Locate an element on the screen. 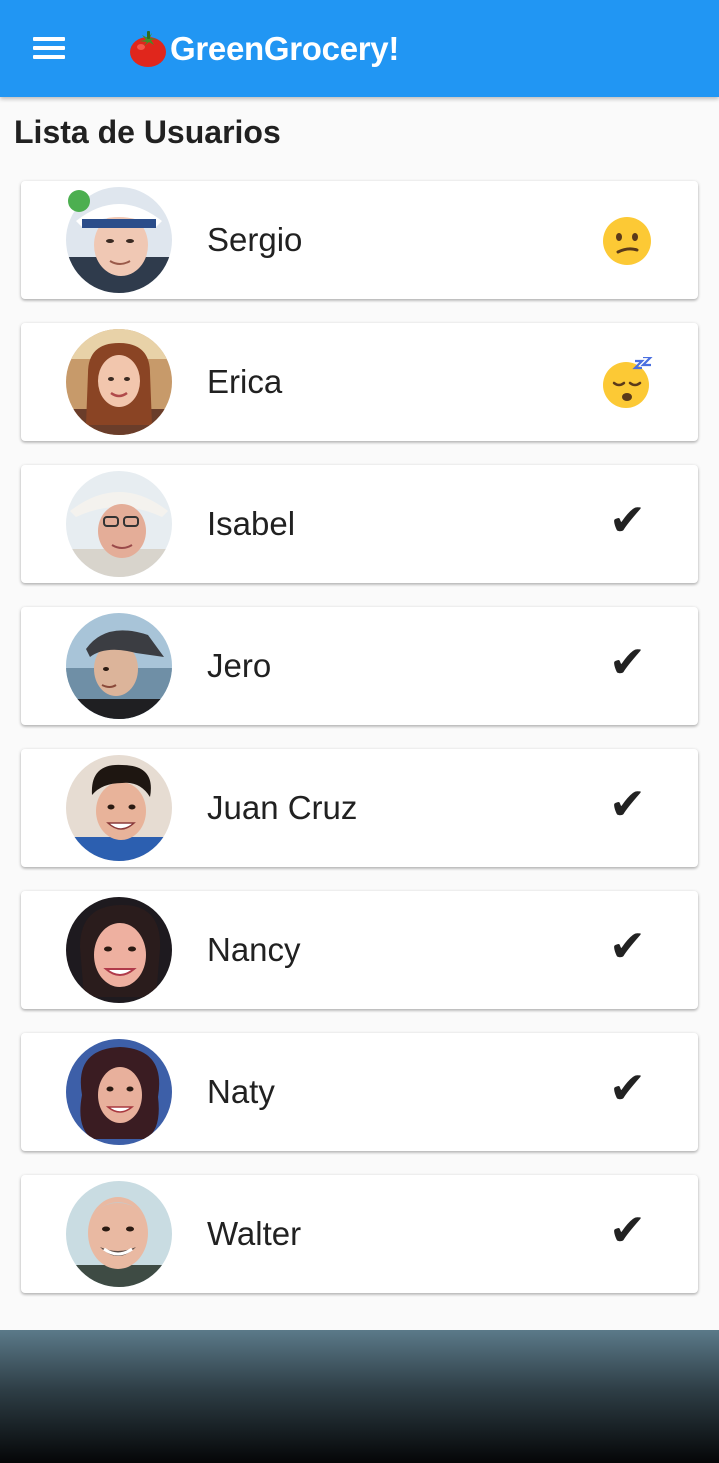  online-indicator is located at coordinates (79, 201).